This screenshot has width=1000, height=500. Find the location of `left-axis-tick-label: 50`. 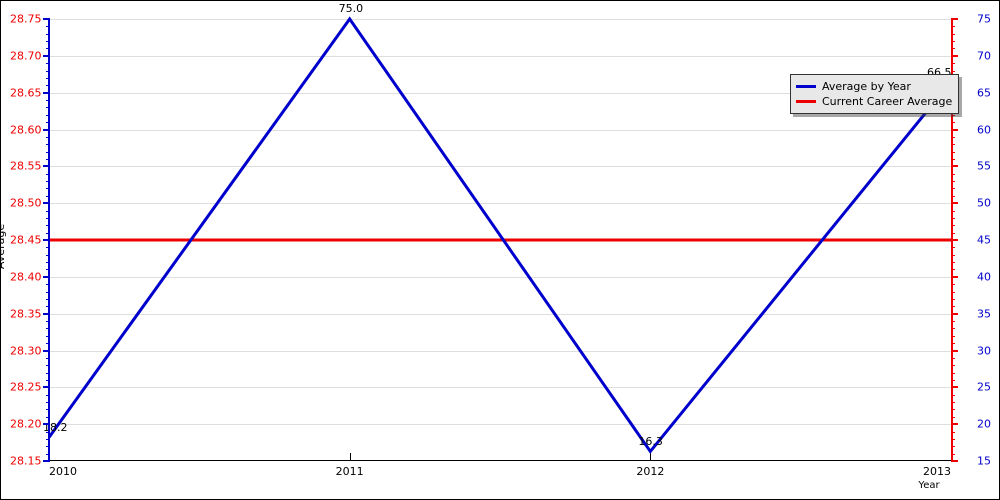

left-axis-tick-label: 50 is located at coordinates (984, 203).